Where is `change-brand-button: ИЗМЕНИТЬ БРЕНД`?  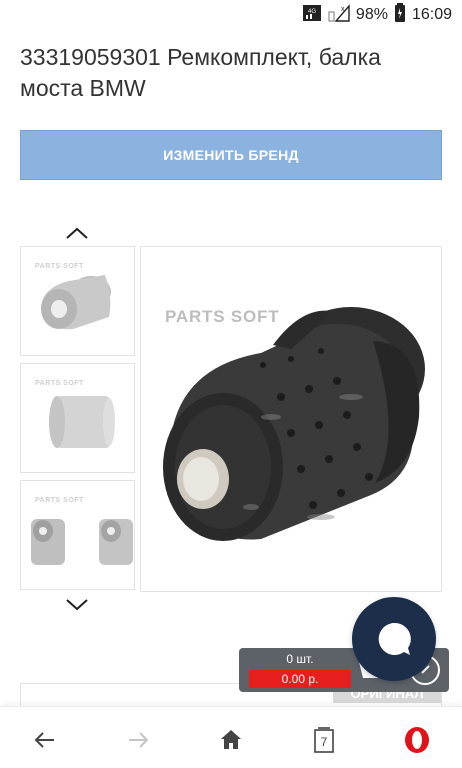 change-brand-button: ИЗМЕНИТЬ БРЕНД is located at coordinates (231, 155).